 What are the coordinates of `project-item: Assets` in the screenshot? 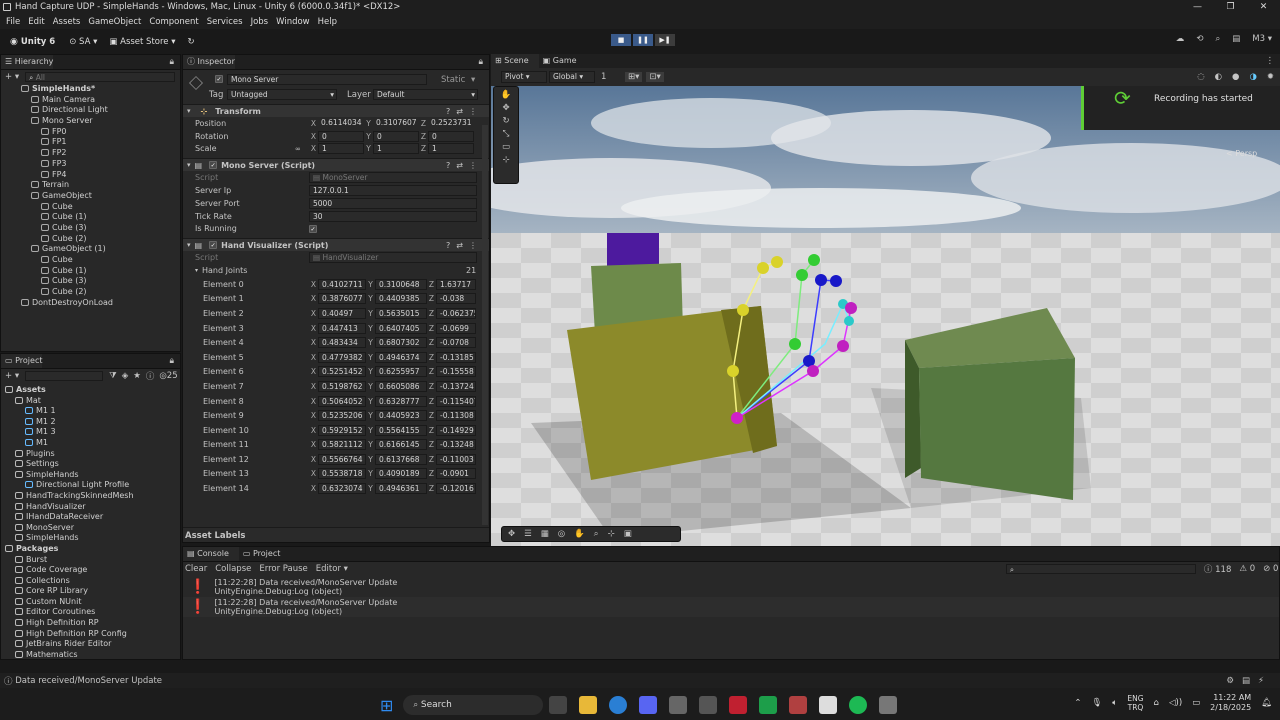 It's located at (92, 390).